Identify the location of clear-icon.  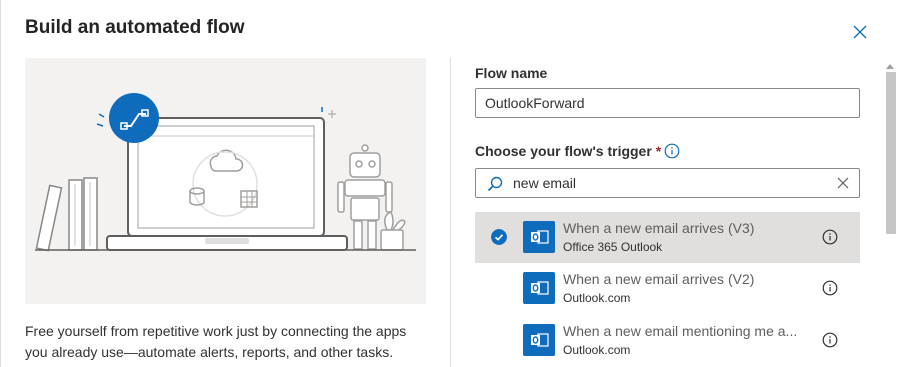
(843, 183).